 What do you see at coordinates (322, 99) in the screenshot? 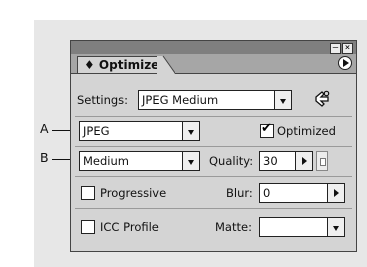
I see `optimize-to-file-size-icon` at bounding box center [322, 99].